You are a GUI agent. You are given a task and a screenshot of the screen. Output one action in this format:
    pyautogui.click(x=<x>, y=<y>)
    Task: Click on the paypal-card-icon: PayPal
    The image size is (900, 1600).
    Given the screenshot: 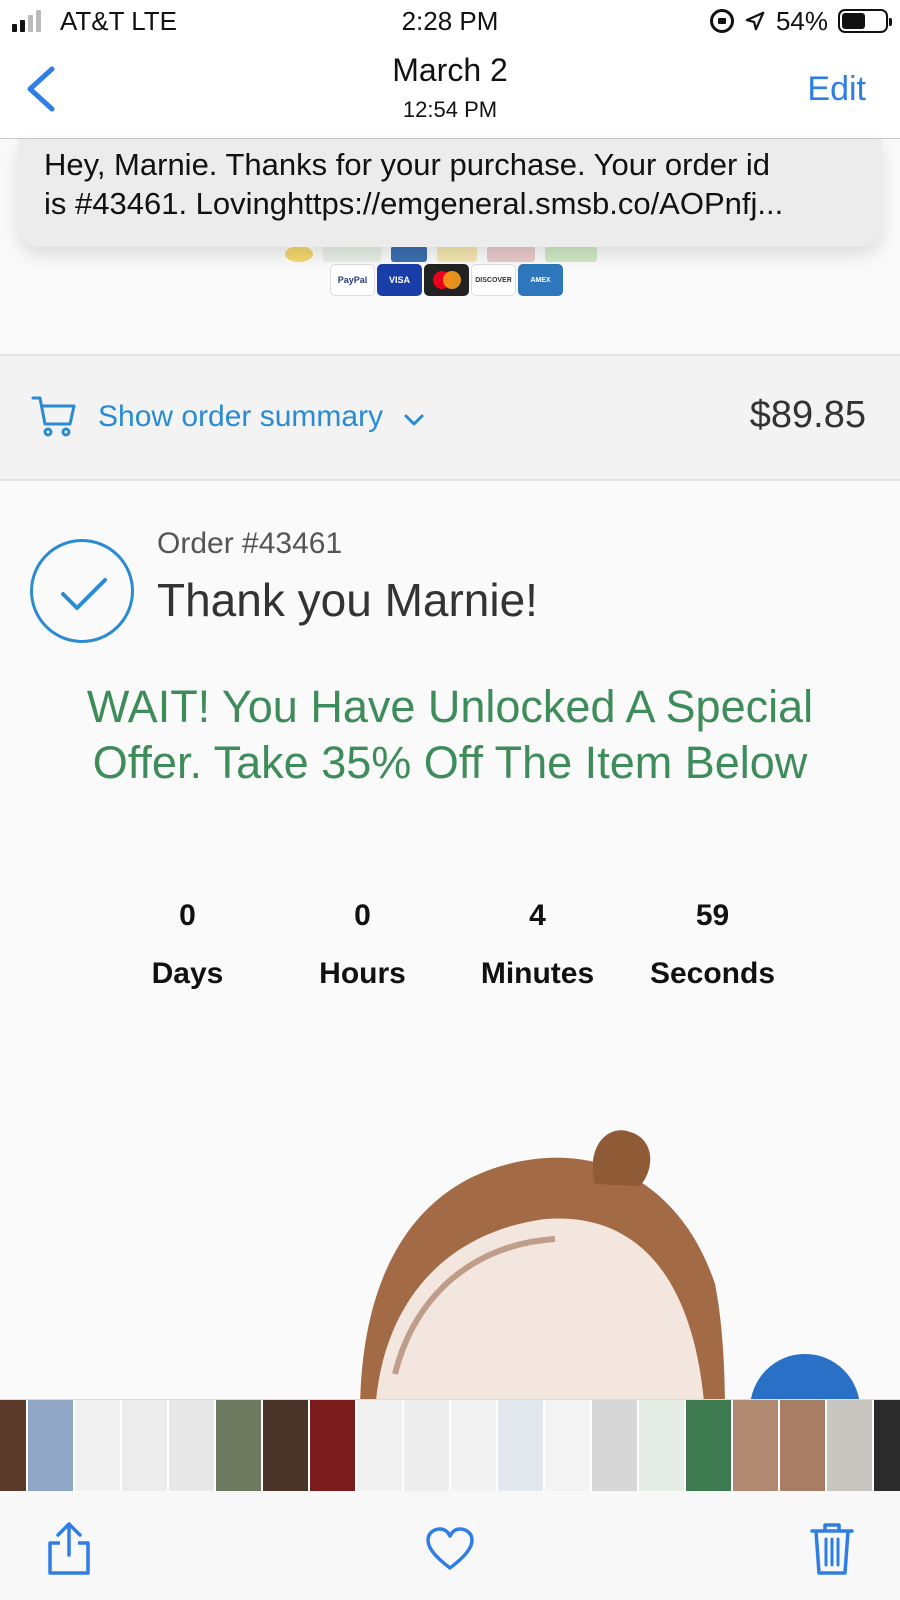 What is the action you would take?
    pyautogui.click(x=352, y=280)
    